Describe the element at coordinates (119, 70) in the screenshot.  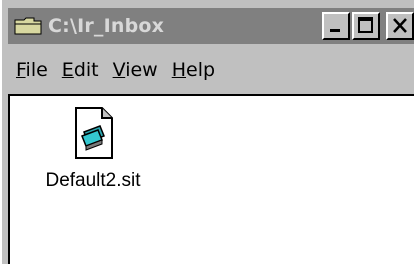
I see `menu-view-accel: V` at that location.